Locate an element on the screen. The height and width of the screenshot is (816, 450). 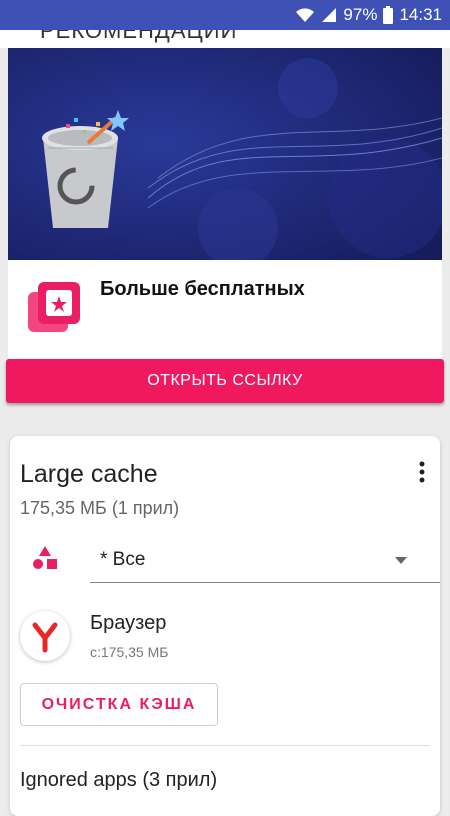
yandex-browser-icon is located at coordinates (45, 636).